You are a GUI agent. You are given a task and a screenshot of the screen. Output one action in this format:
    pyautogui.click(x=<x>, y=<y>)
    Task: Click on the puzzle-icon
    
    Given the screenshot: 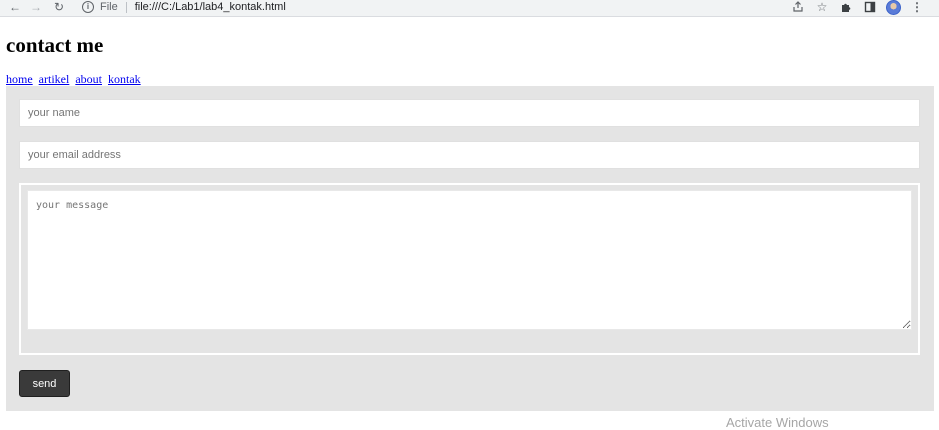 What is the action you would take?
    pyautogui.click(x=846, y=7)
    